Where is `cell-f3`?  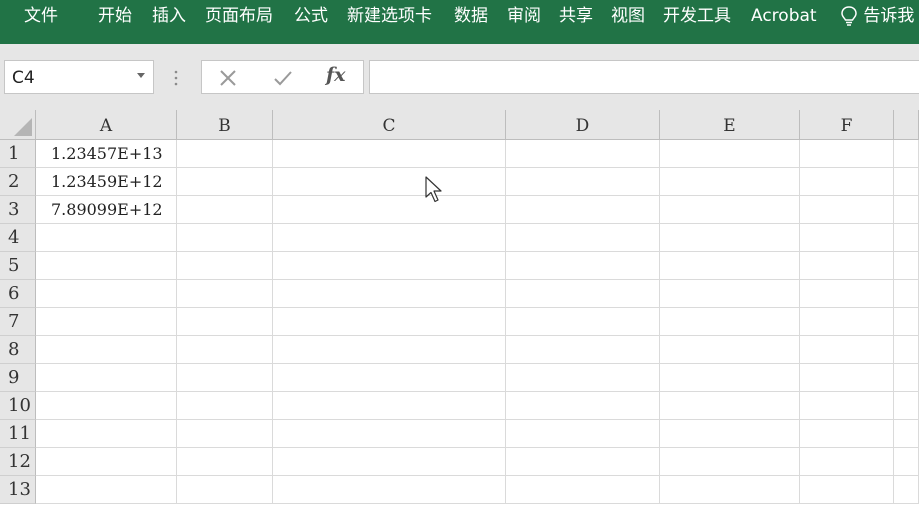
cell-f3 is located at coordinates (847, 210).